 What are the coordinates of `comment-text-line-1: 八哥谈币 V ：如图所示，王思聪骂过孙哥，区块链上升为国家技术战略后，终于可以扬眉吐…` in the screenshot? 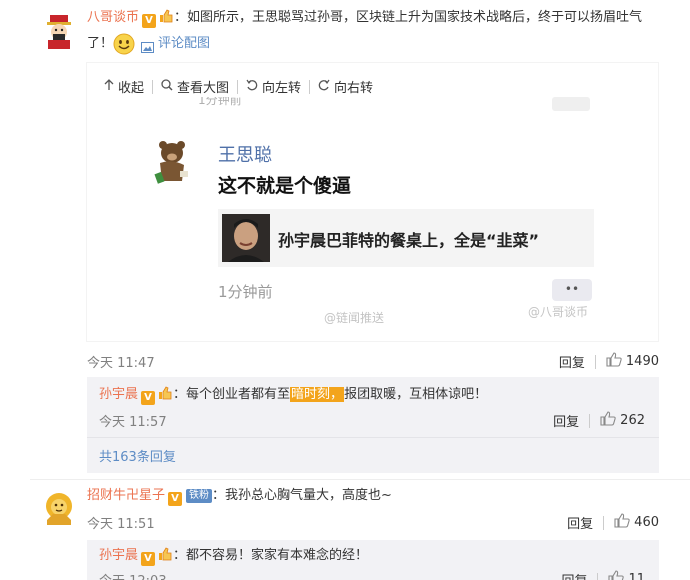 It's located at (365, 18).